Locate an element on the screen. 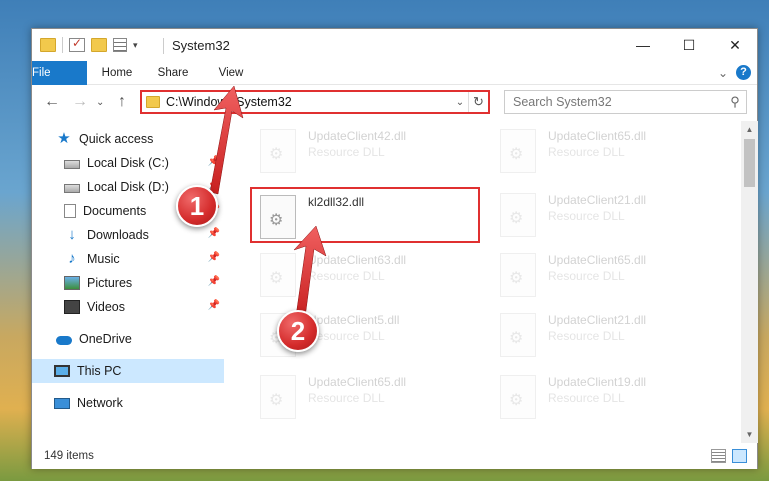  folder-icon is located at coordinates (48, 45).